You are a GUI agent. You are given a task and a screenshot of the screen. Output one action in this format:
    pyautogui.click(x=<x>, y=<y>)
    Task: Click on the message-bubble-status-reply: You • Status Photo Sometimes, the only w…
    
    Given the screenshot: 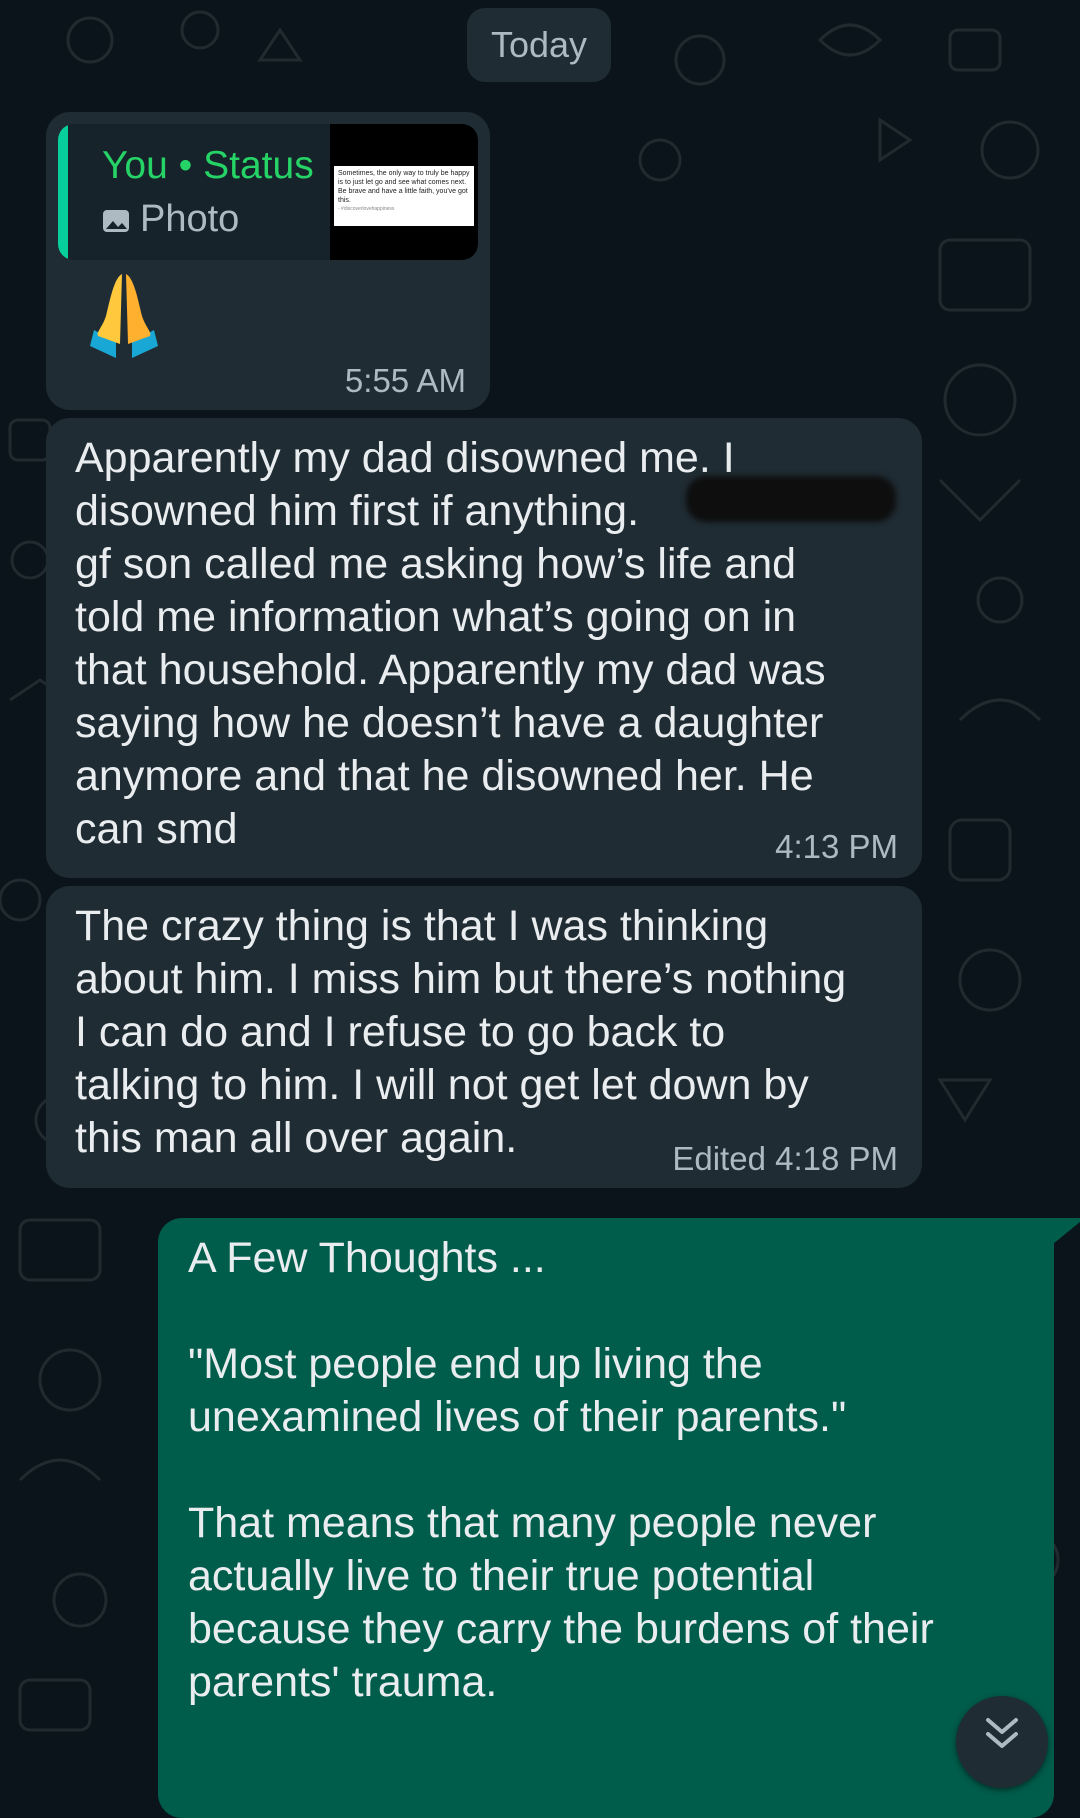 What is the action you would take?
    pyautogui.click(x=268, y=261)
    